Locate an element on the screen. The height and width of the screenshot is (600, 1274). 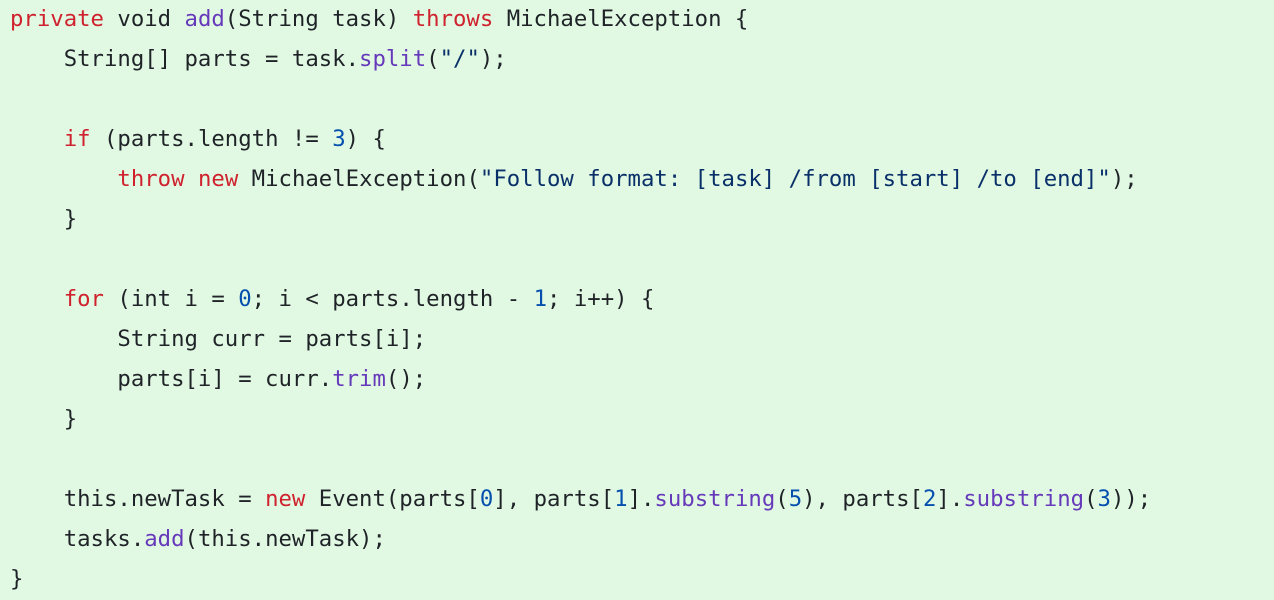
code-token: (); is located at coordinates (406, 379).